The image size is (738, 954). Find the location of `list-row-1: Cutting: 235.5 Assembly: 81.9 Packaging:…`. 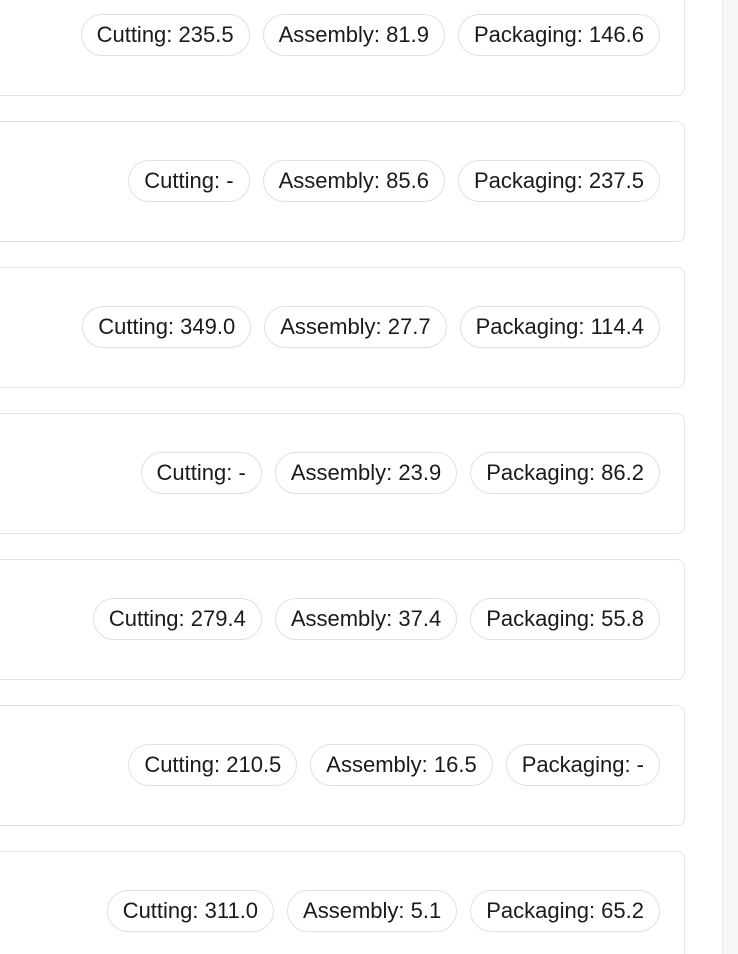

list-row-1: Cutting: 235.5 Assembly: 81.9 Packaging:… is located at coordinates (342, 48).